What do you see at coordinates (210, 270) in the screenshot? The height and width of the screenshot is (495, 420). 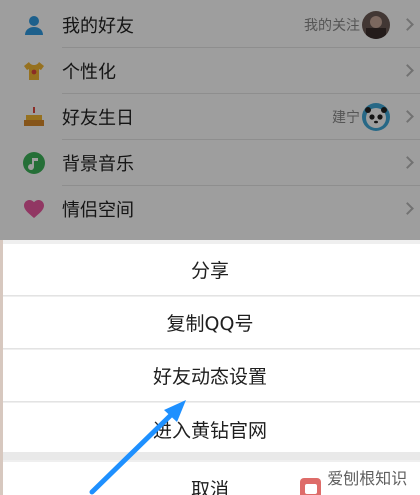 I see `share-button: 分享` at bounding box center [210, 270].